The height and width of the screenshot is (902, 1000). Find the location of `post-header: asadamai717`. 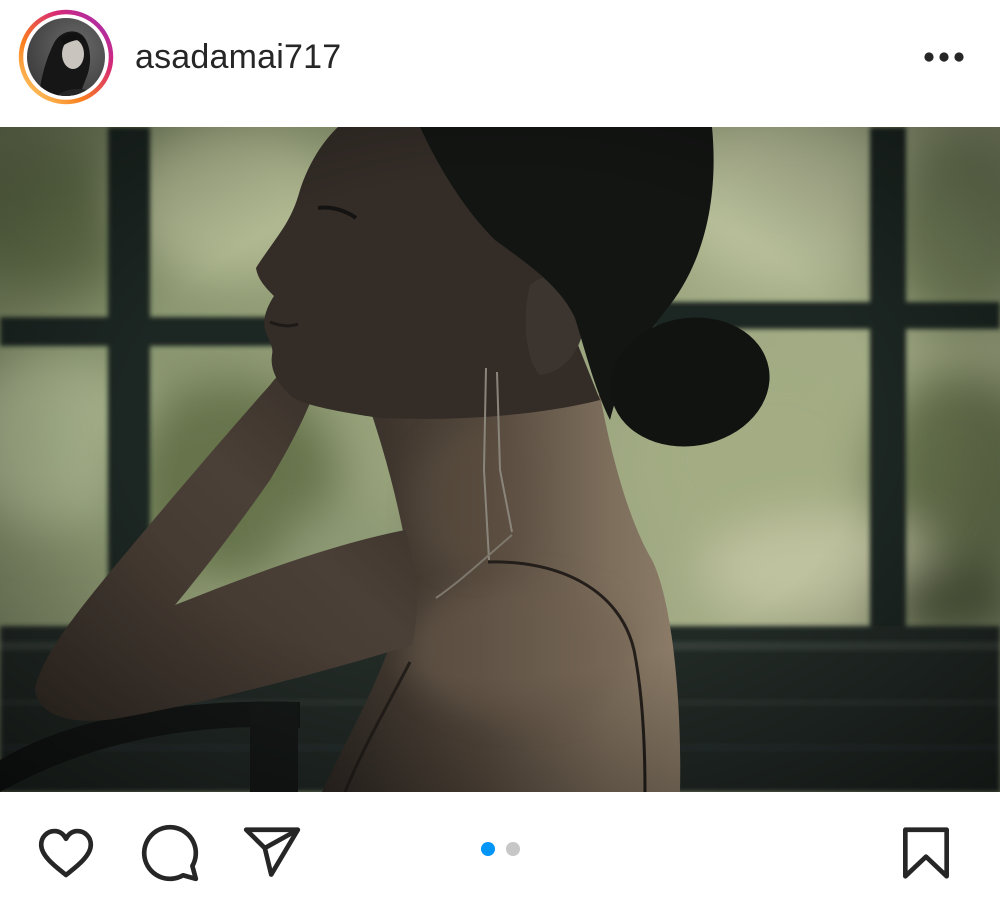

post-header: asadamai717 is located at coordinates (500, 63).